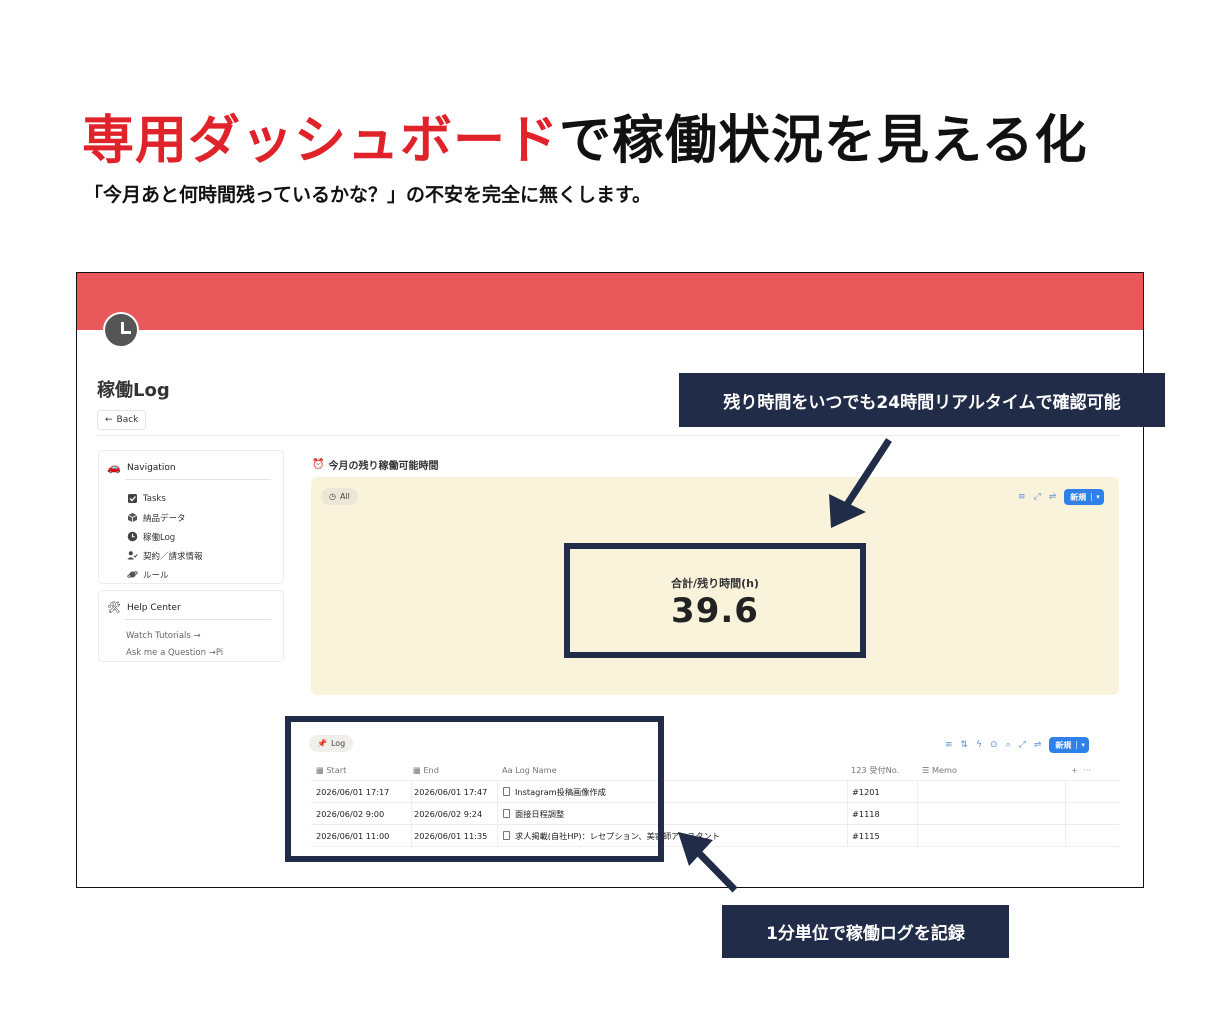 This screenshot has height=1023, width=1220. Describe the element at coordinates (610, 301) in the screenshot. I see `page-cover` at that location.